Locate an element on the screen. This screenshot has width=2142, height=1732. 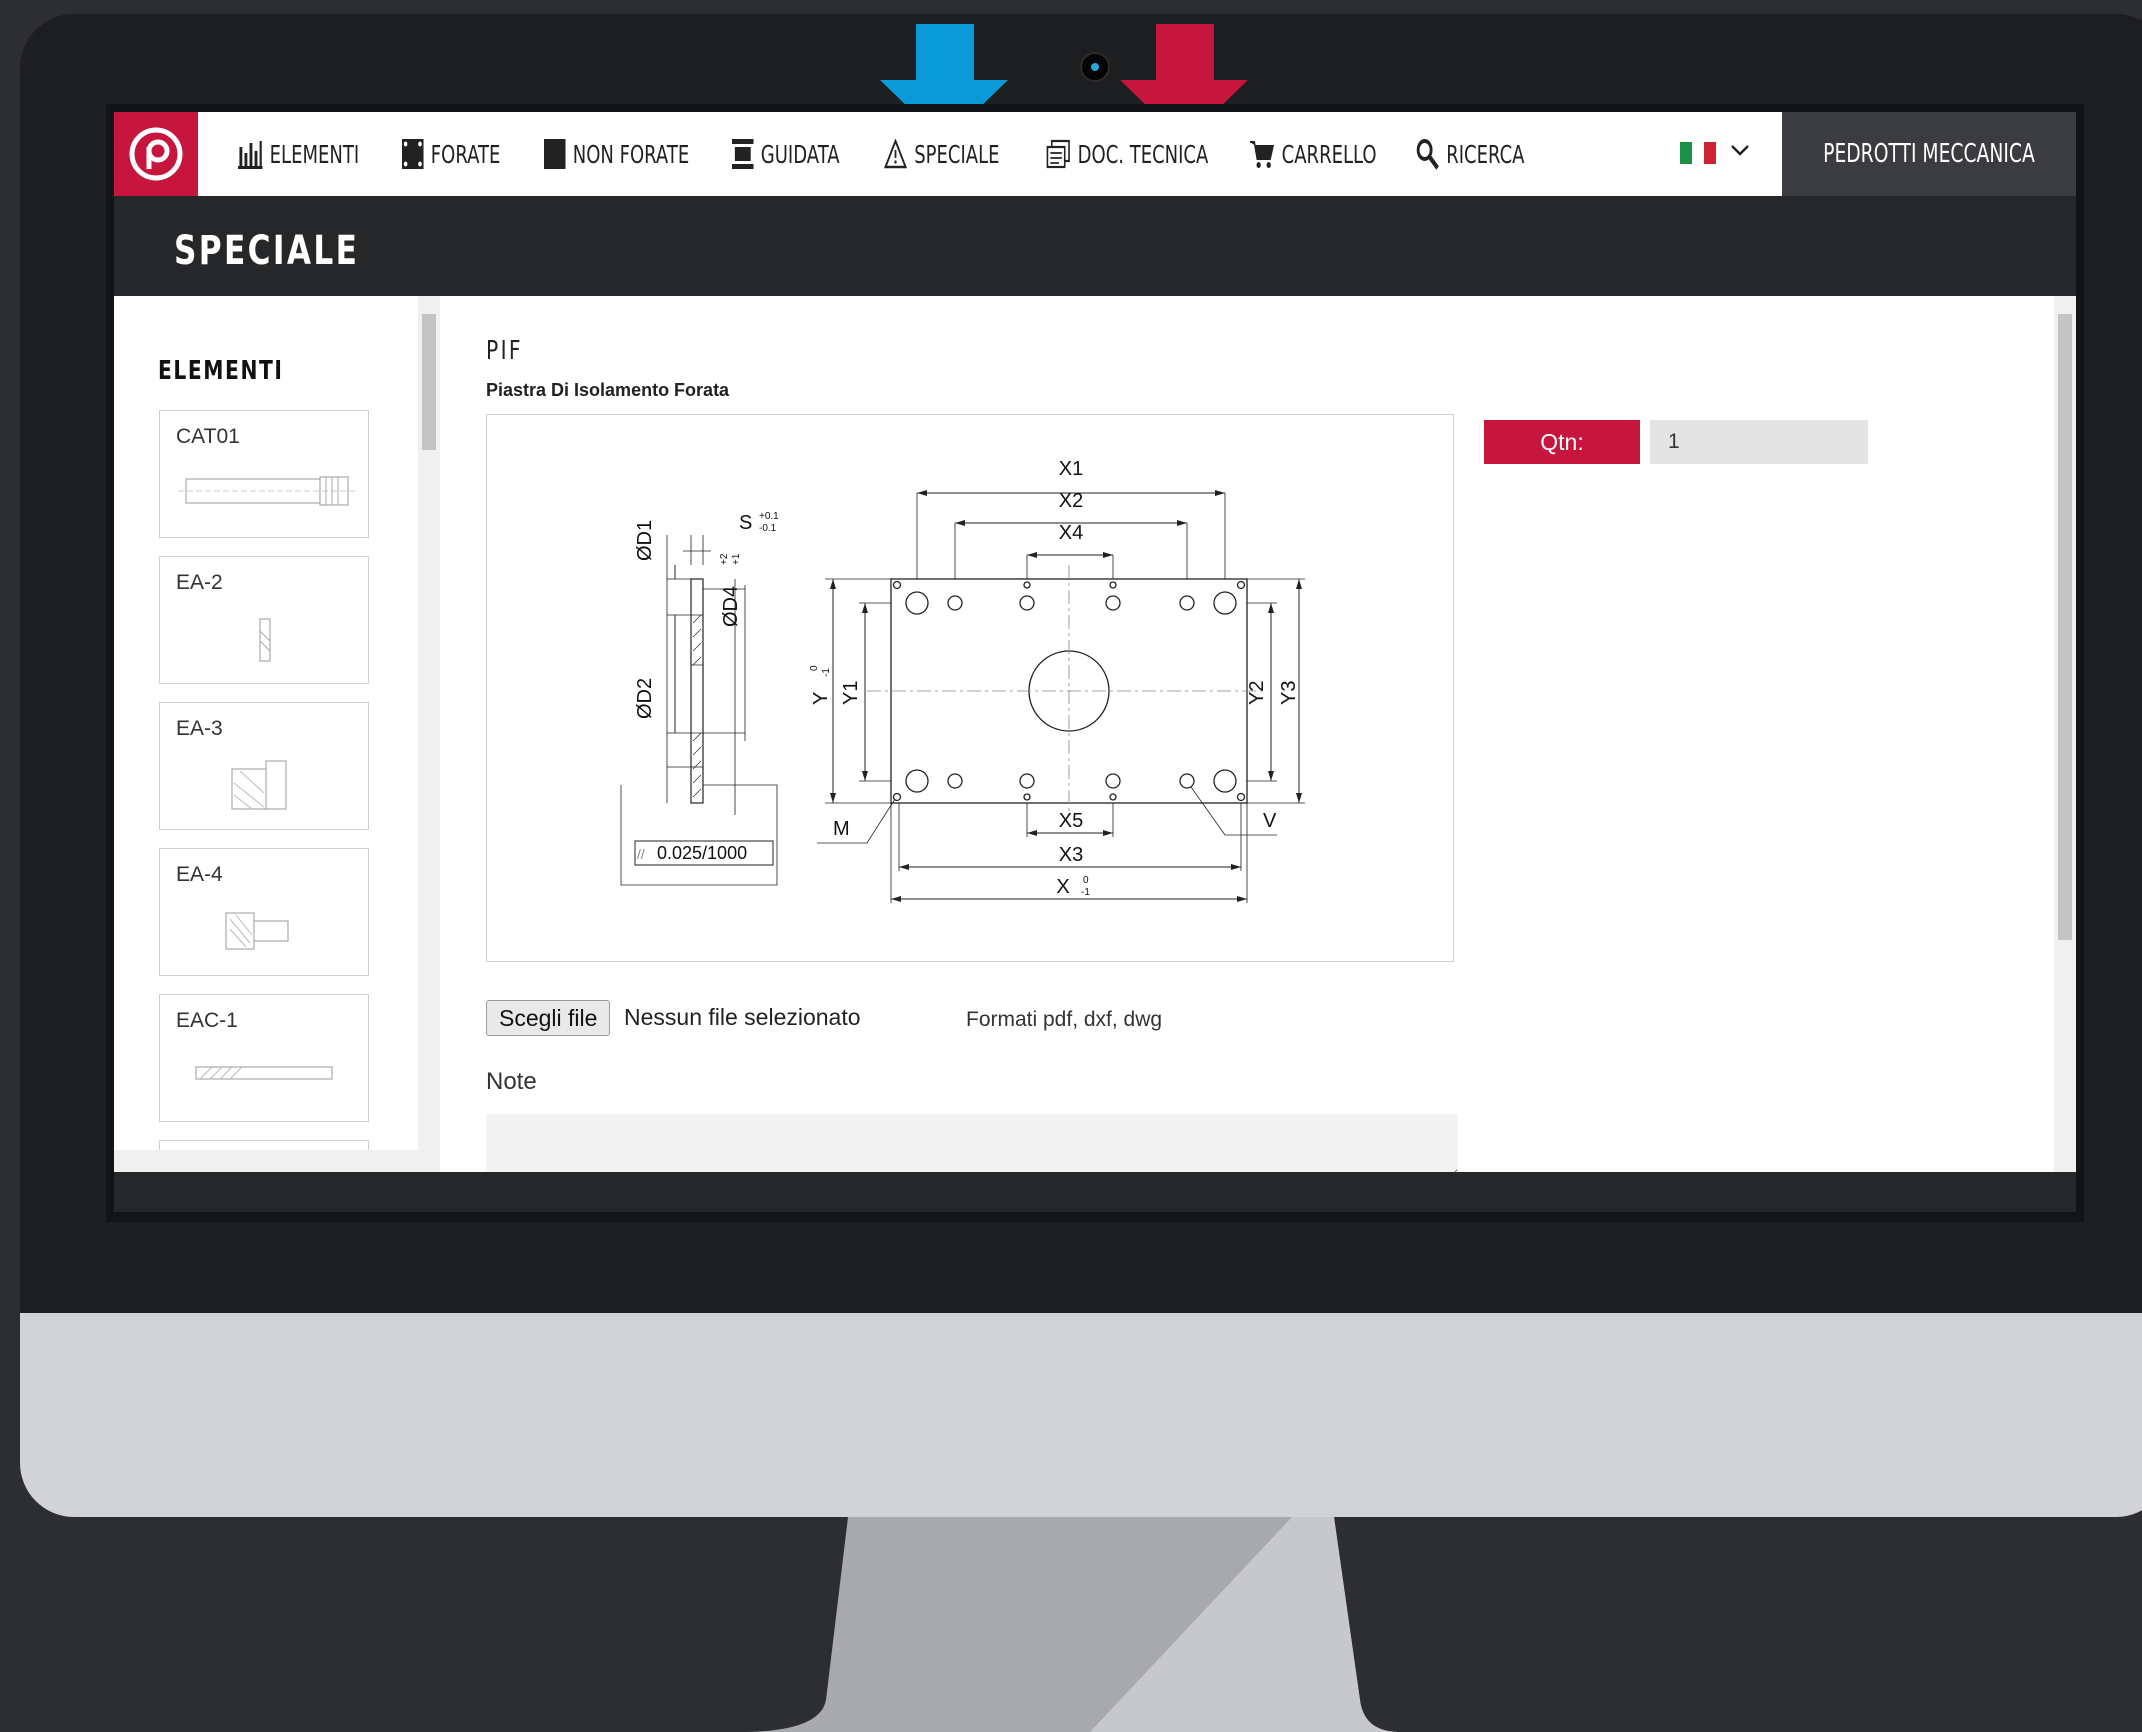
account-button: PEDROTTI MECCANICA is located at coordinates (1929, 154).